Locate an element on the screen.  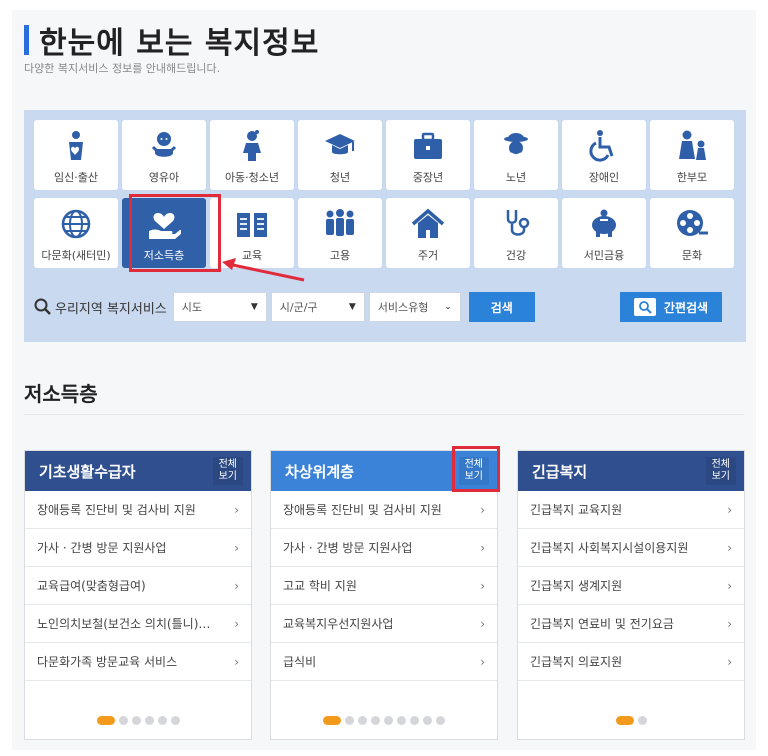
category-tile-health: 건강 is located at coordinates (516, 233).